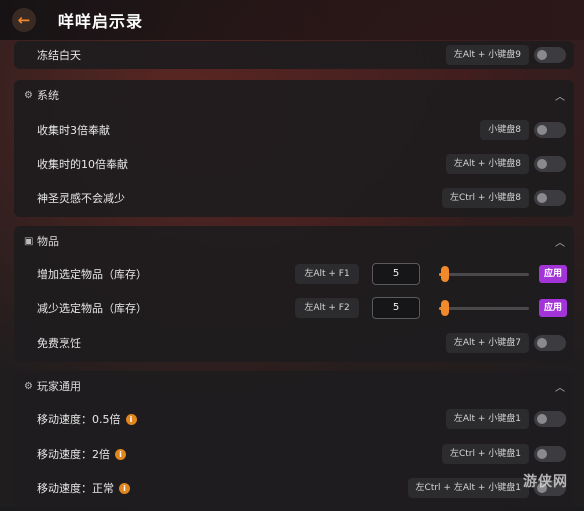  I want to click on cheat-label: 移动速度：2倍 i, so click(81, 454).